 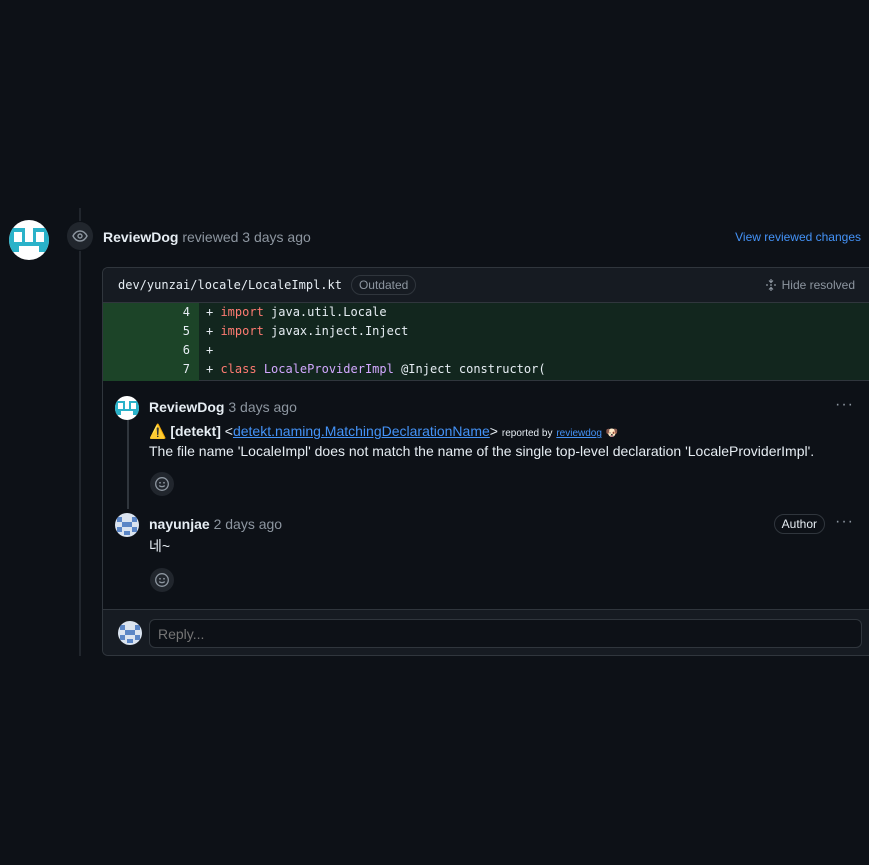 I want to click on comment-header: nayunjae 2 days ago, so click(x=215, y=524).